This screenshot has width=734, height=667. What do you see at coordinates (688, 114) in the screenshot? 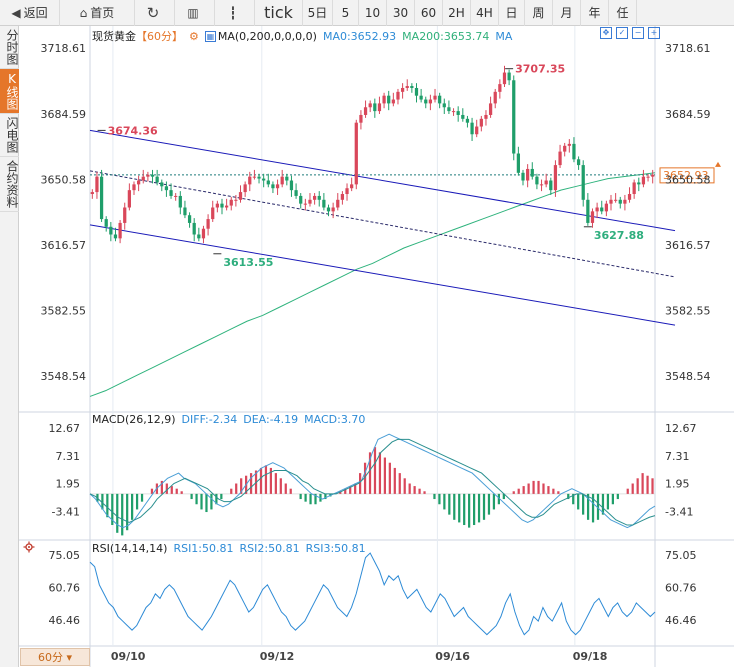
I see `price-tick-right-1: 3684.59` at bounding box center [688, 114].